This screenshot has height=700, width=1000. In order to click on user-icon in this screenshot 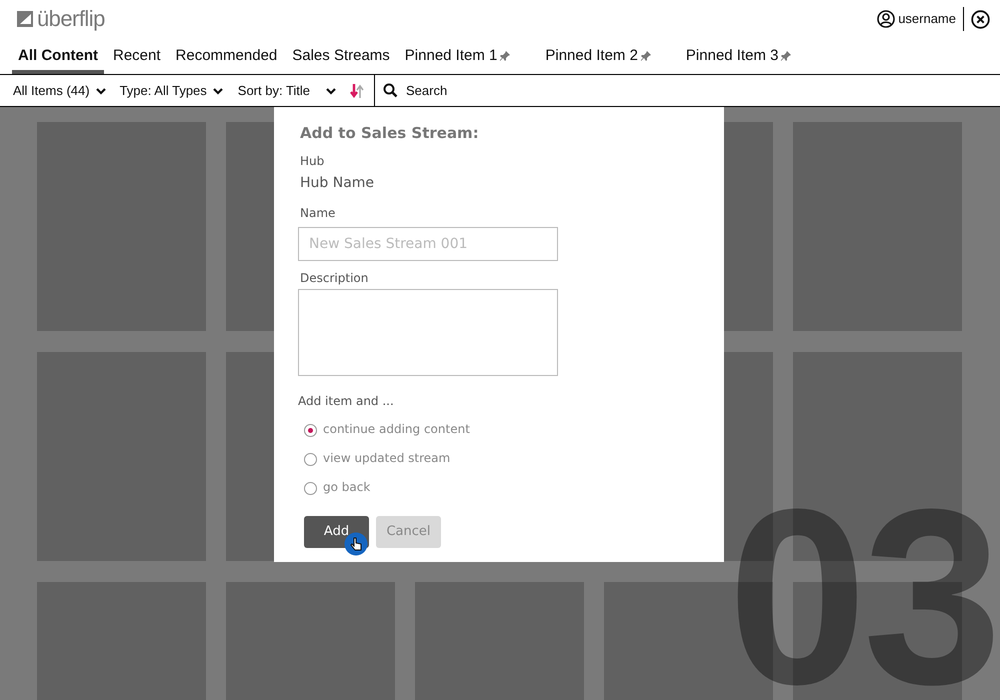, I will do `click(886, 19)`.